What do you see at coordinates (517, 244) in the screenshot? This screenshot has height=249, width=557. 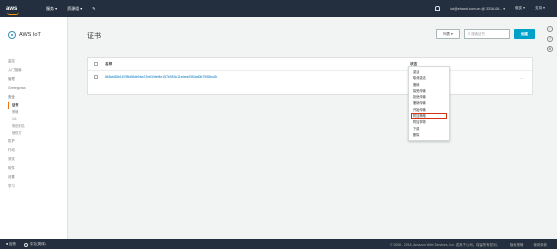 I see `privacy-link: 隐私策略` at bounding box center [517, 244].